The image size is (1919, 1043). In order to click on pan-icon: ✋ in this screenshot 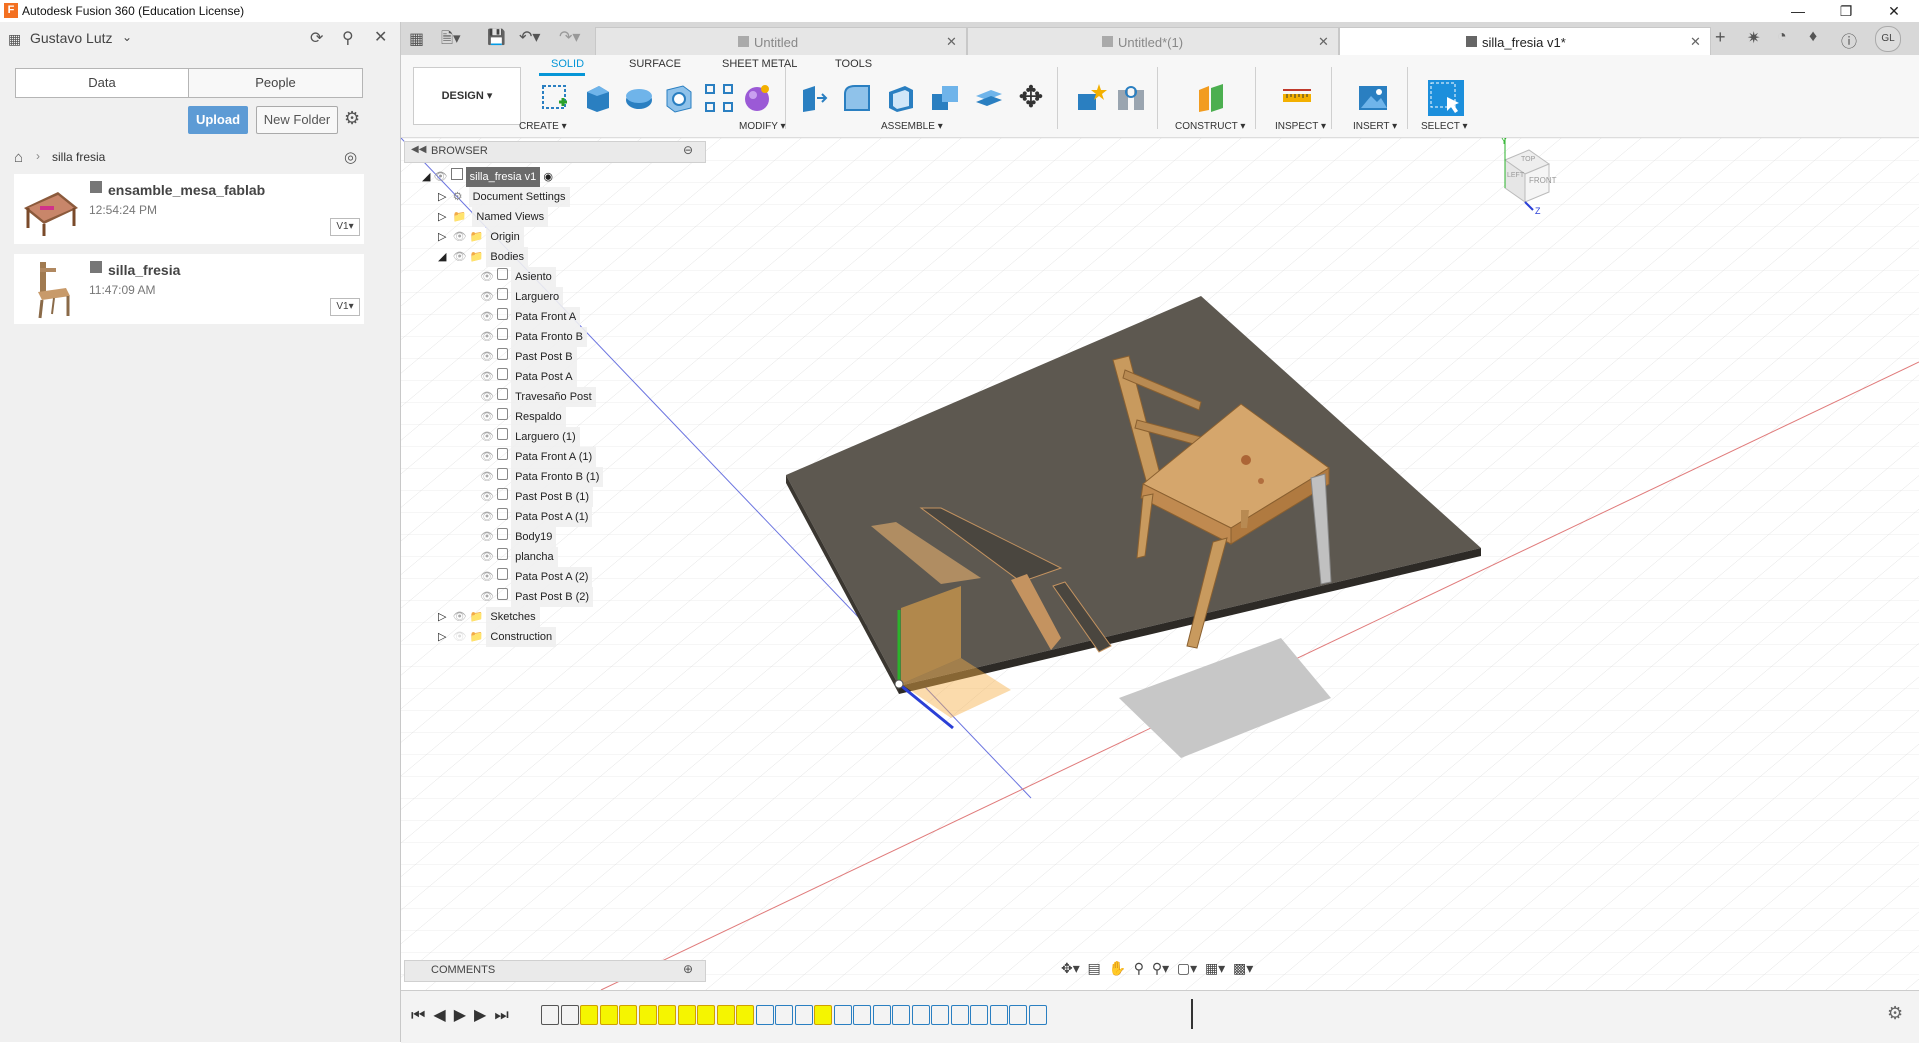, I will do `click(1117, 968)`.